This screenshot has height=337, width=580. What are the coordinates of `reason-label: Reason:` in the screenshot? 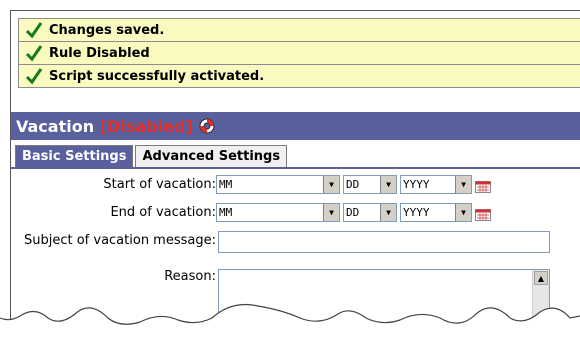 It's located at (190, 276).